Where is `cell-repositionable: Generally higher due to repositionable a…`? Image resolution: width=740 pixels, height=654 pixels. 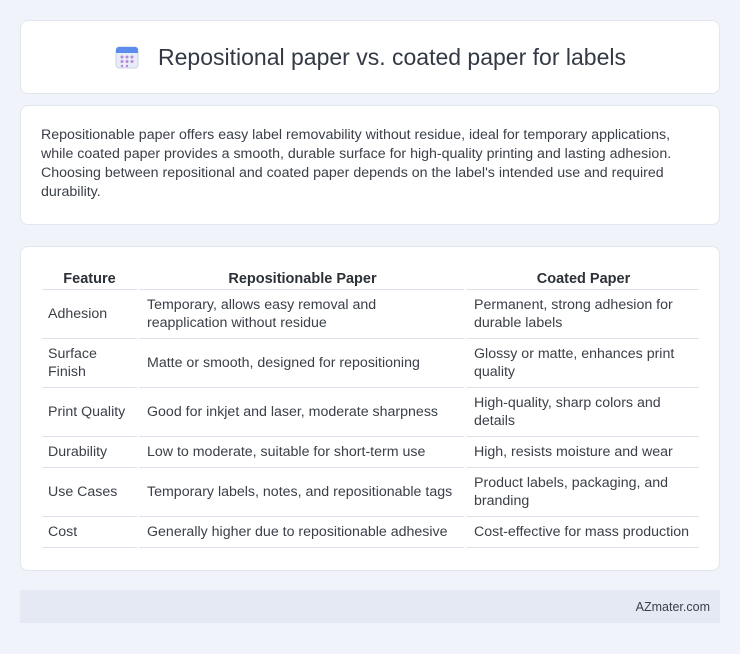 cell-repositionable: Generally higher due to repositionable a… is located at coordinates (300, 532).